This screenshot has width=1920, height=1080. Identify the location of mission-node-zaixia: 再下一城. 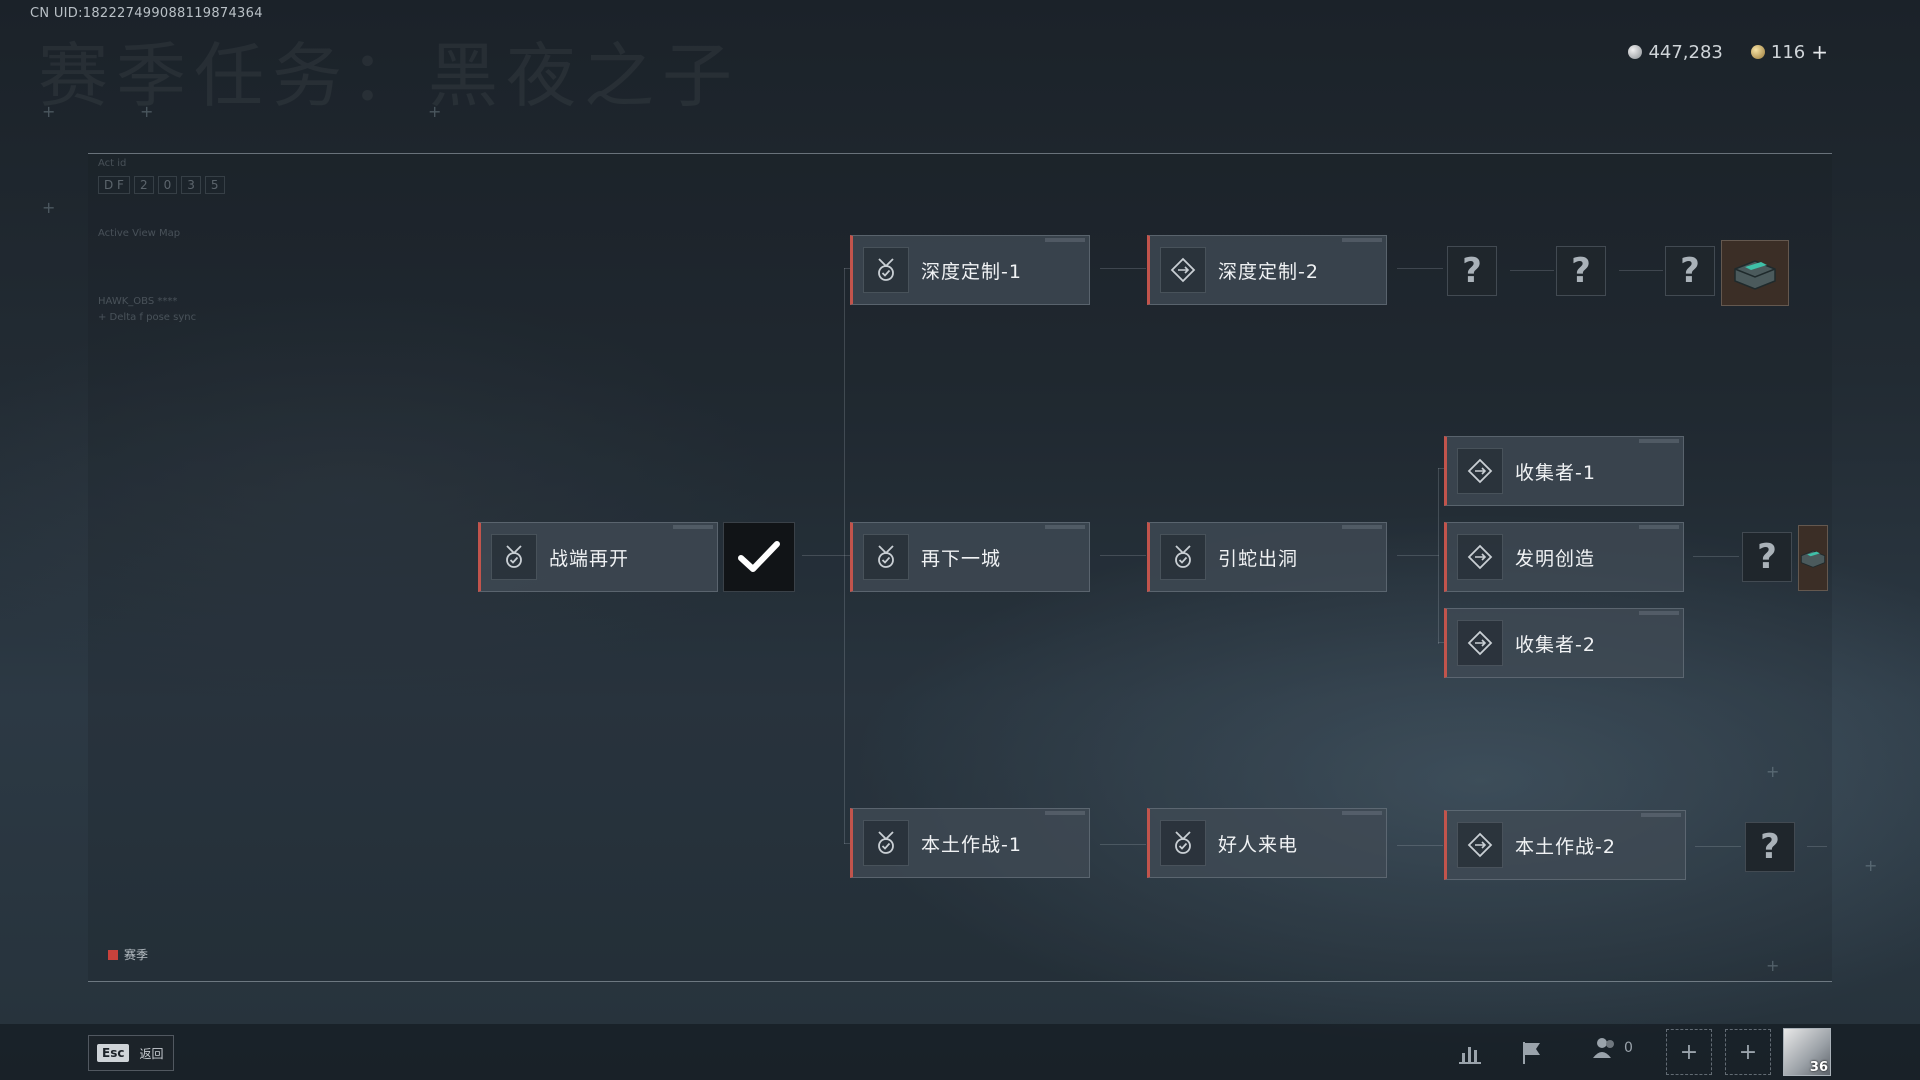
(970, 557).